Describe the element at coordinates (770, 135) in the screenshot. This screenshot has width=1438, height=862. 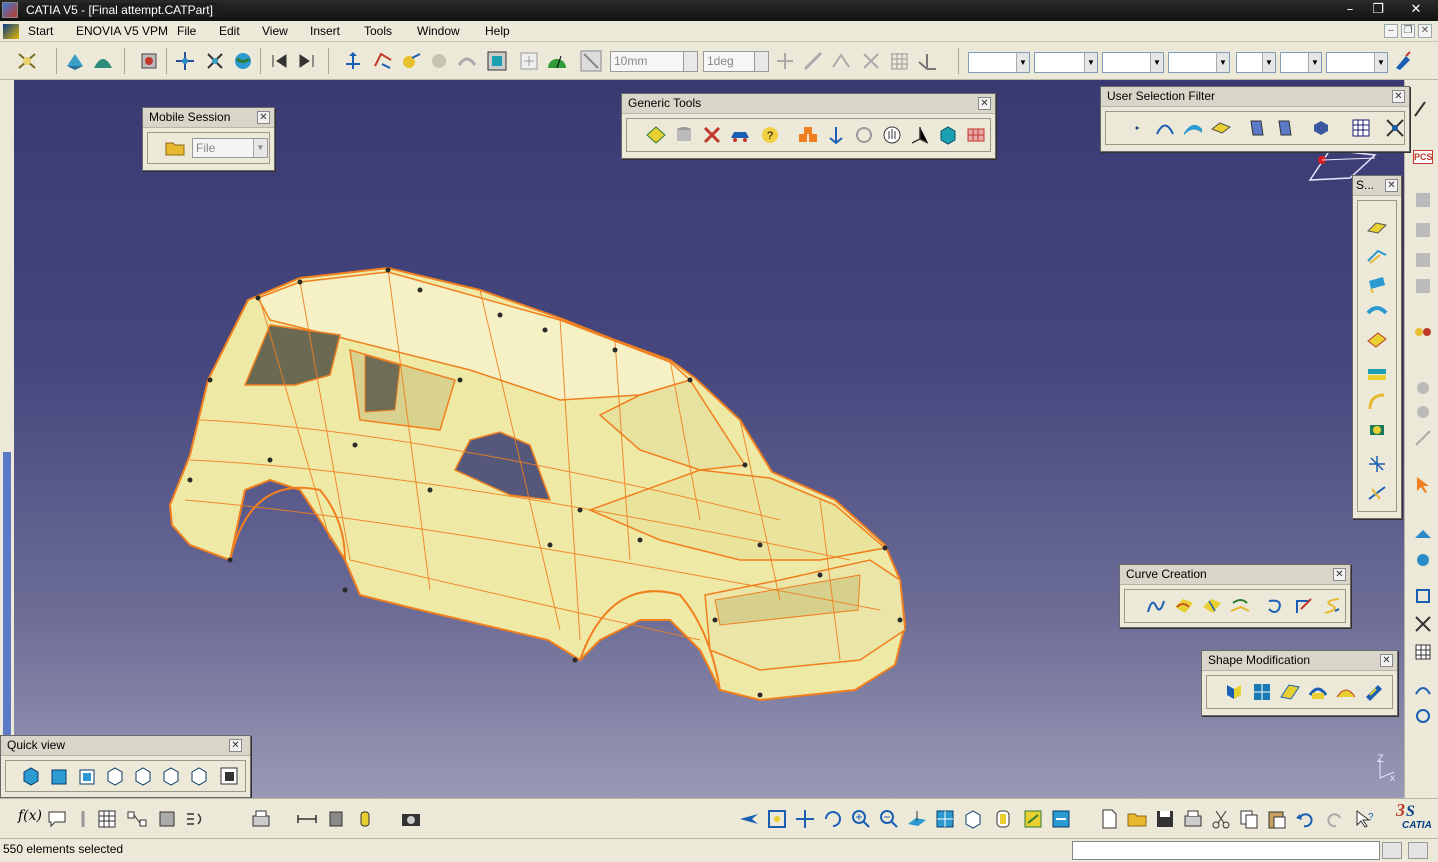
I see `help-icon: ?` at that location.